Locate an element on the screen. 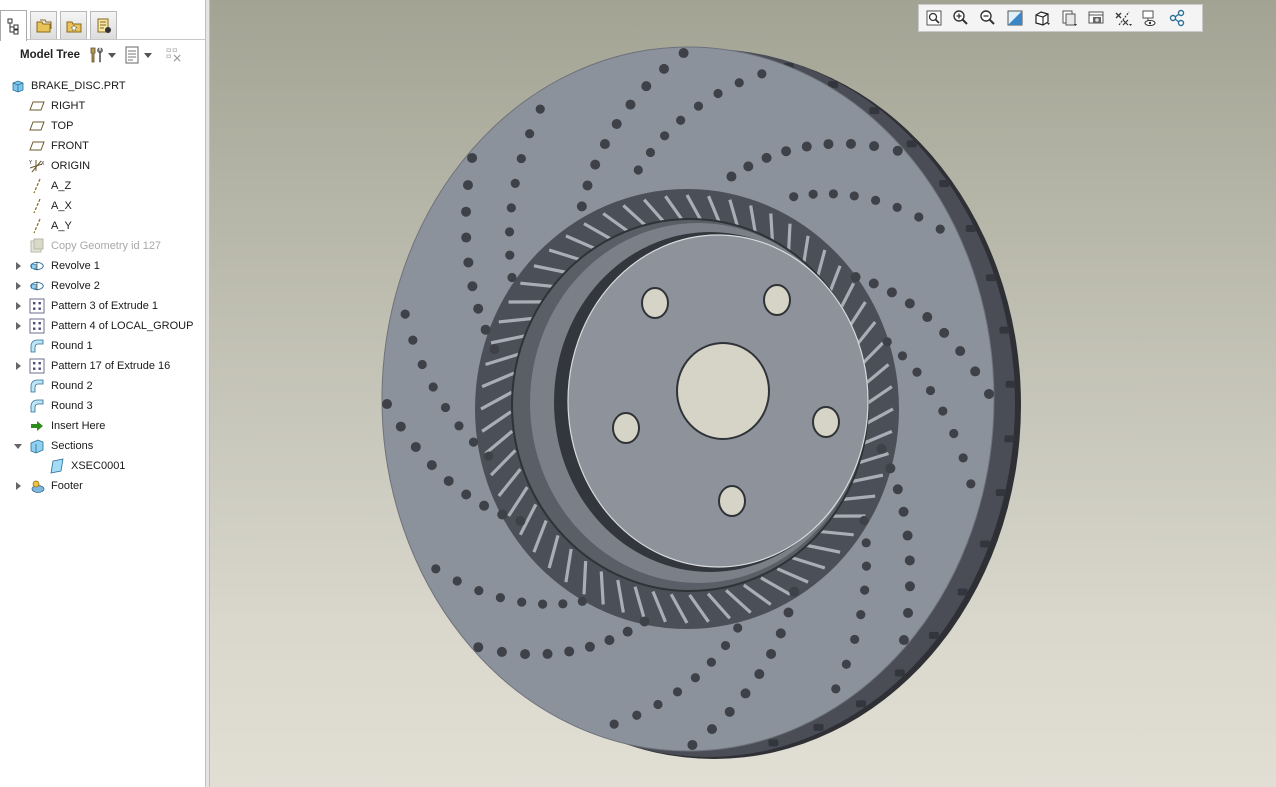 The image size is (1276, 787). model-tree-toolbar: Model Tree is located at coordinates (103, 55).